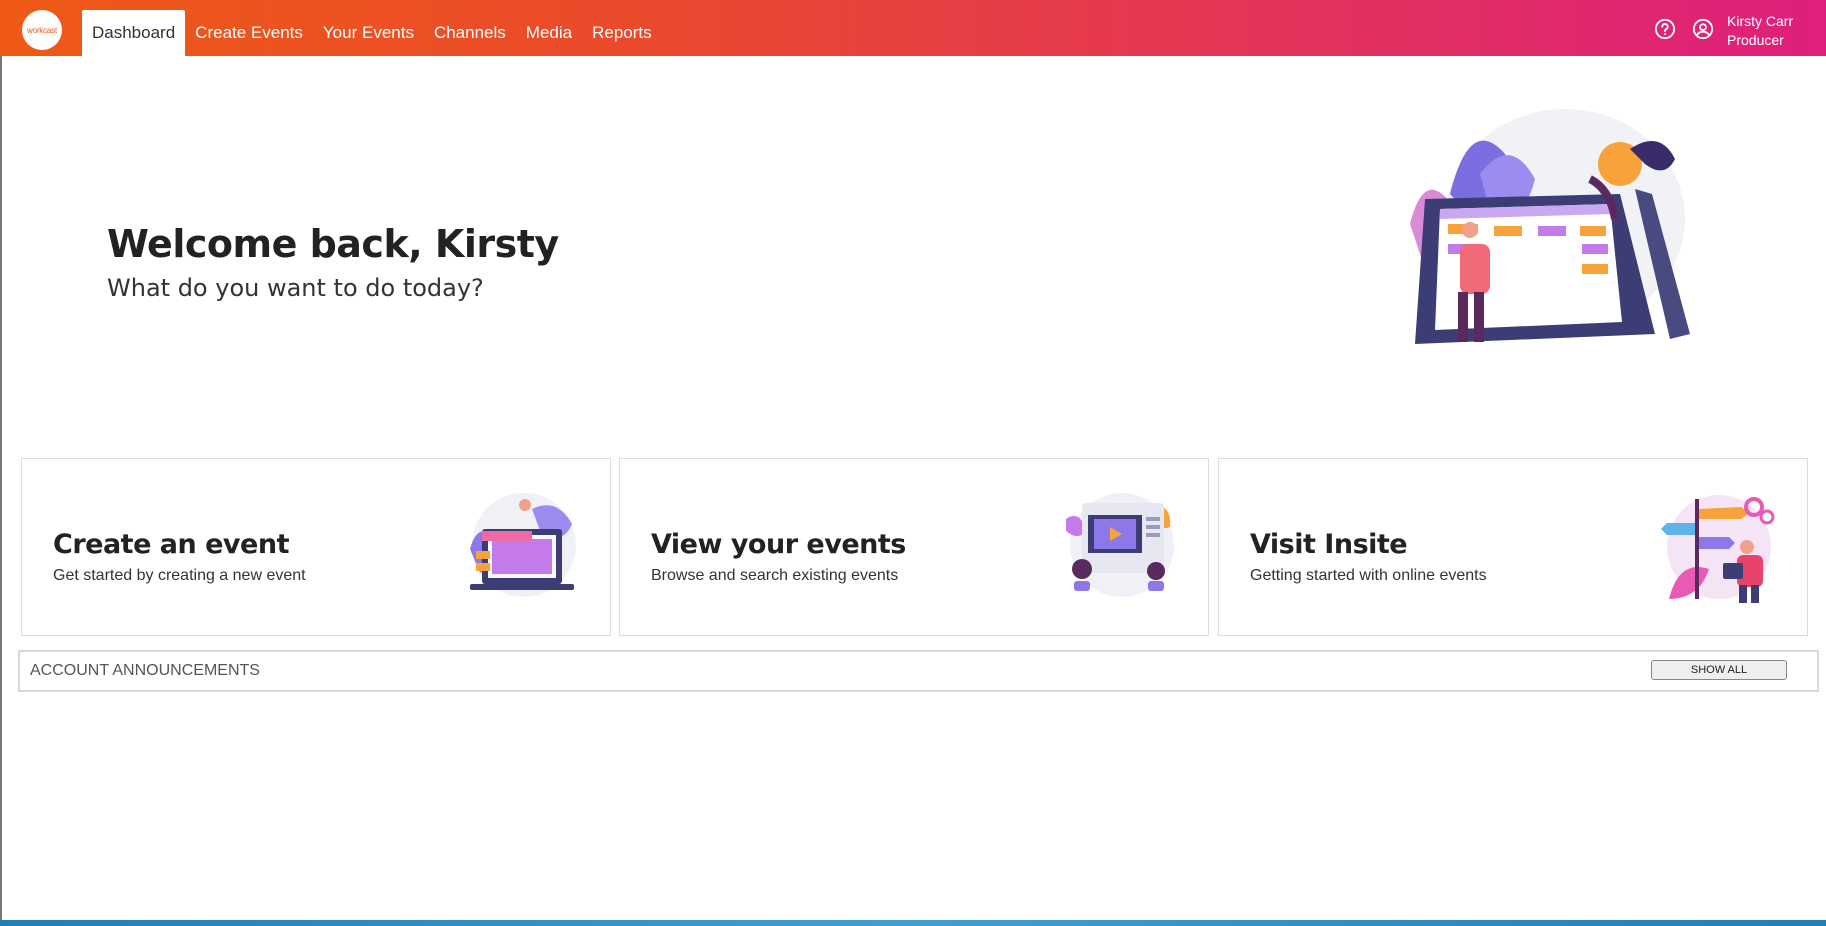  What do you see at coordinates (1368, 575) in the screenshot?
I see `card-description: Getting started with online events` at bounding box center [1368, 575].